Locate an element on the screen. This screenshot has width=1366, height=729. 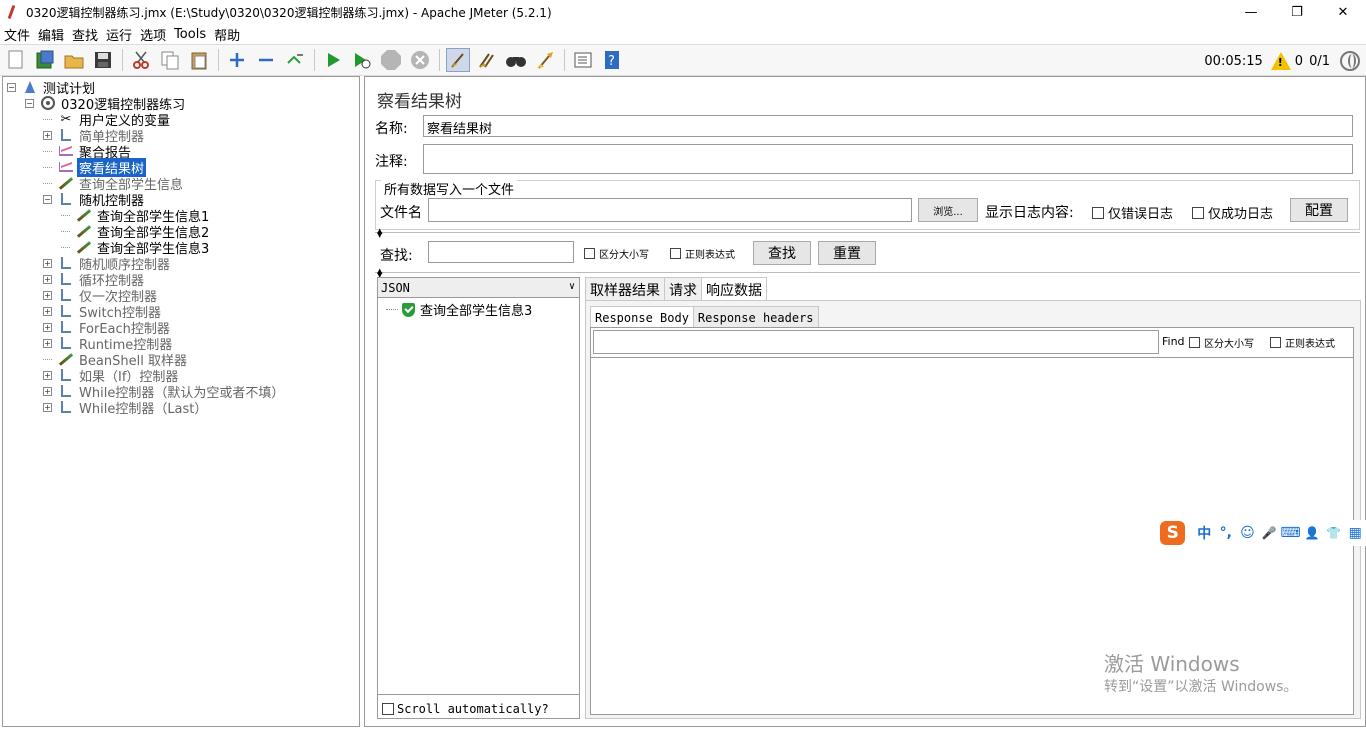
templates-icon is located at coordinates (45, 60).